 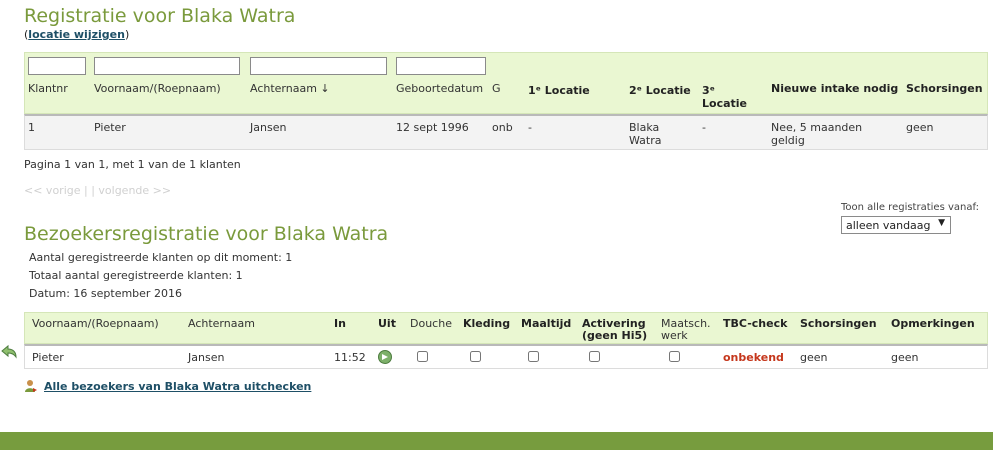 What do you see at coordinates (559, 90) in the screenshot?
I see `col-locatie1: 1ᵉ Locatie` at bounding box center [559, 90].